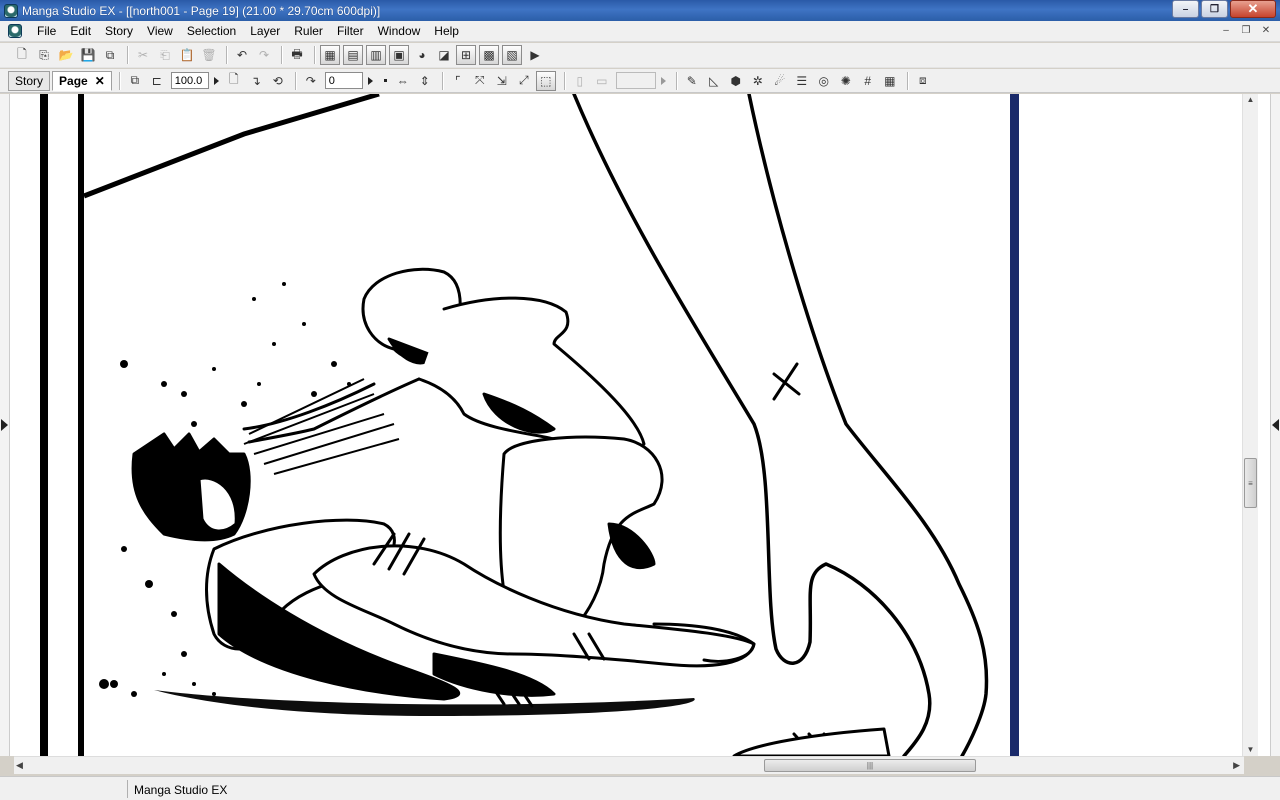 This screenshot has width=1280, height=800. I want to click on opacity-field, so click(635, 80).